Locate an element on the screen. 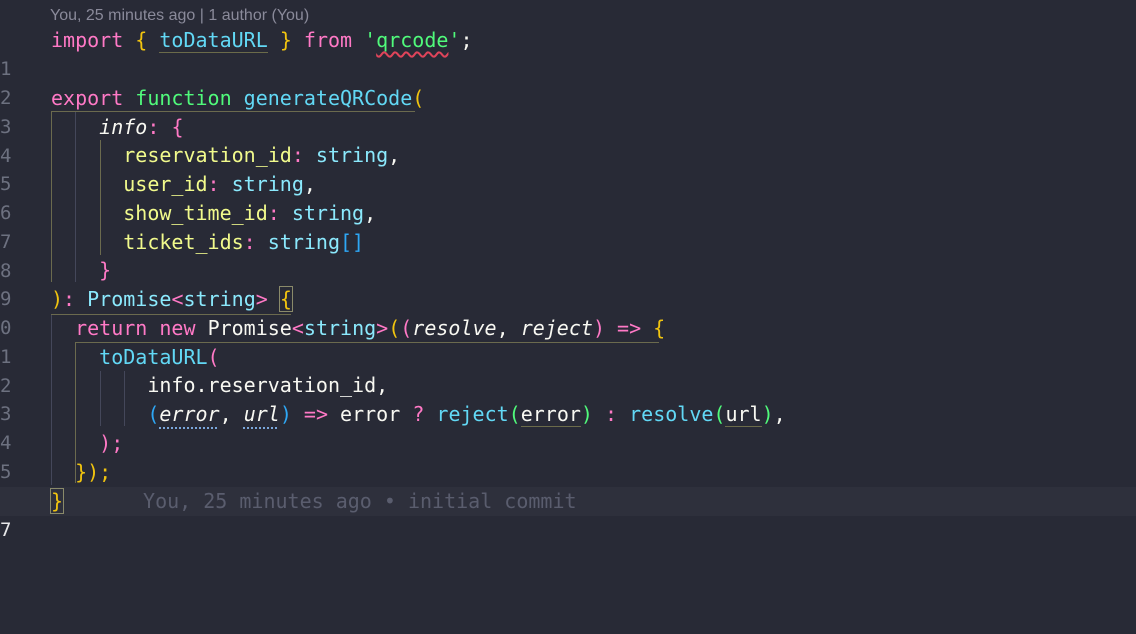 The width and height of the screenshot is (1136, 634). code-line: 2 is located at coordinates (568, 82).